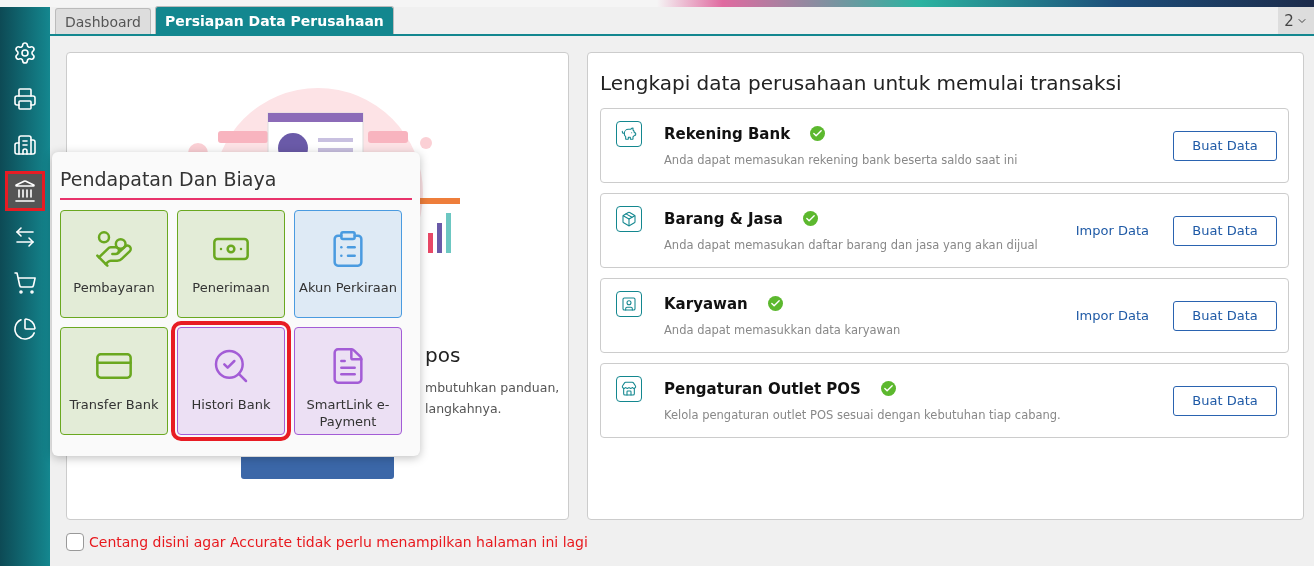 This screenshot has height=566, width=1314. I want to click on hand-coins-icon, so click(114, 249).